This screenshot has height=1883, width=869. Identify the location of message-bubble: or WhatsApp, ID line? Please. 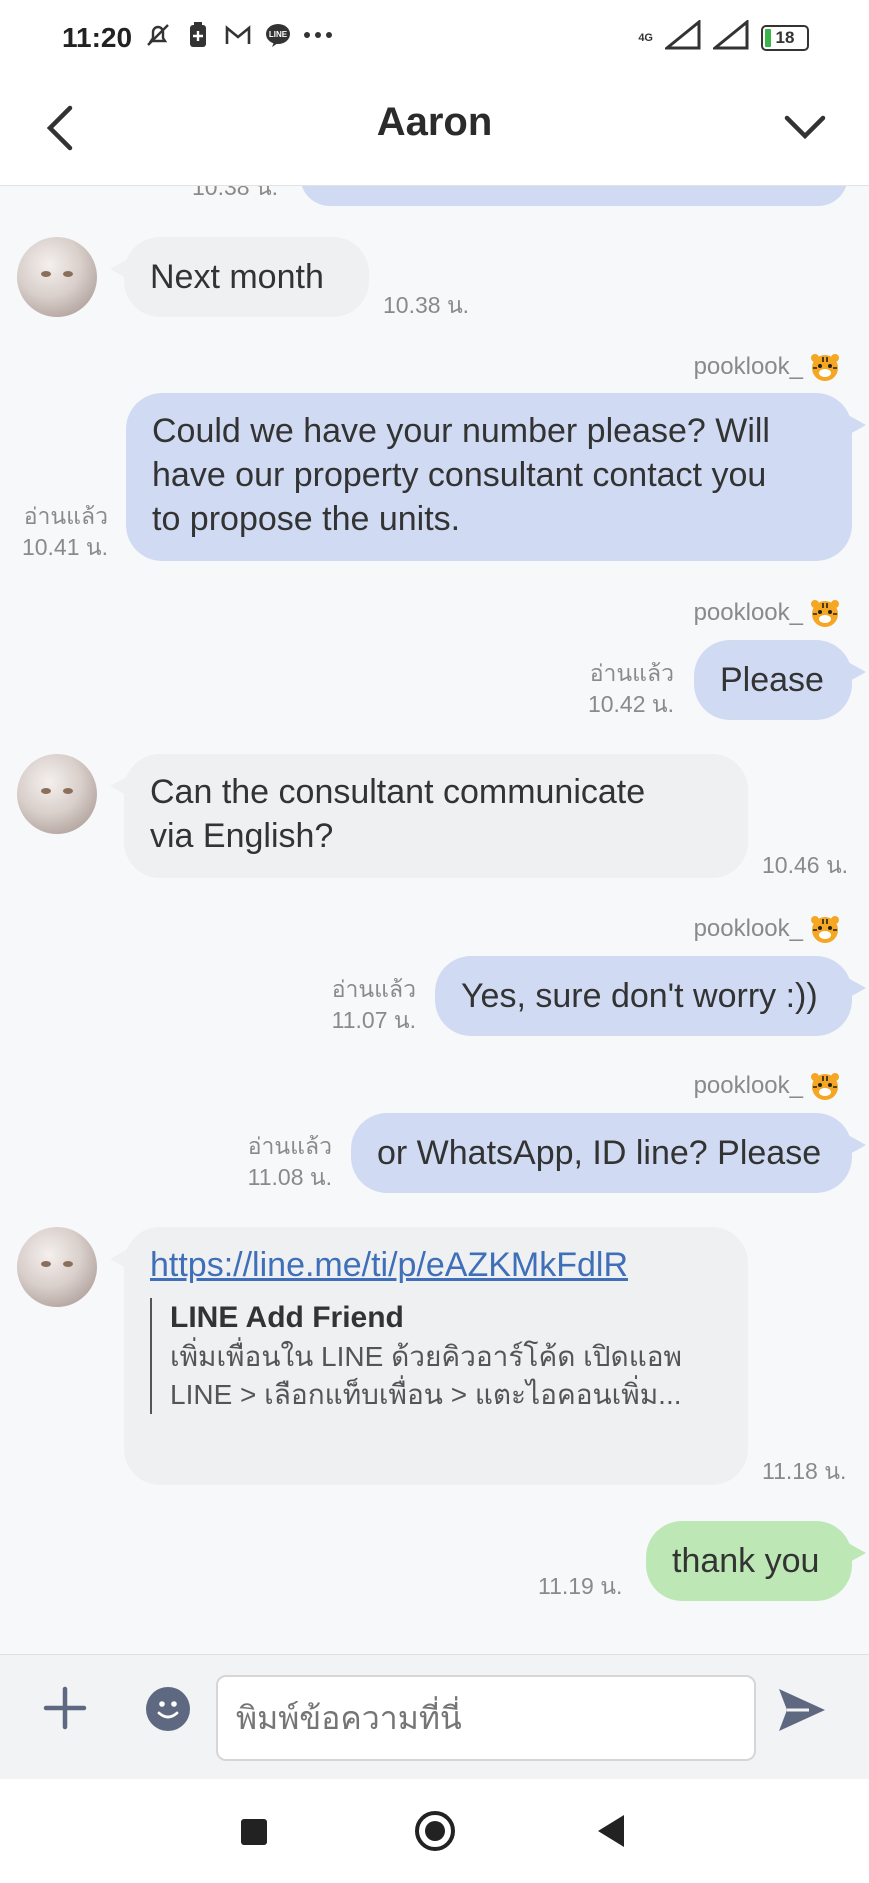
(608, 1153).